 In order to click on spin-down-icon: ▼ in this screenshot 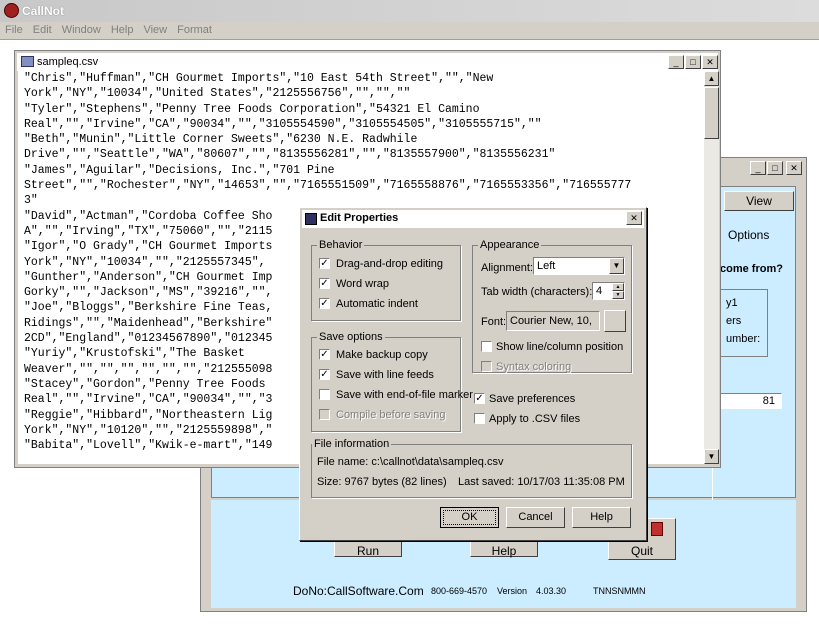, I will do `click(618, 295)`.